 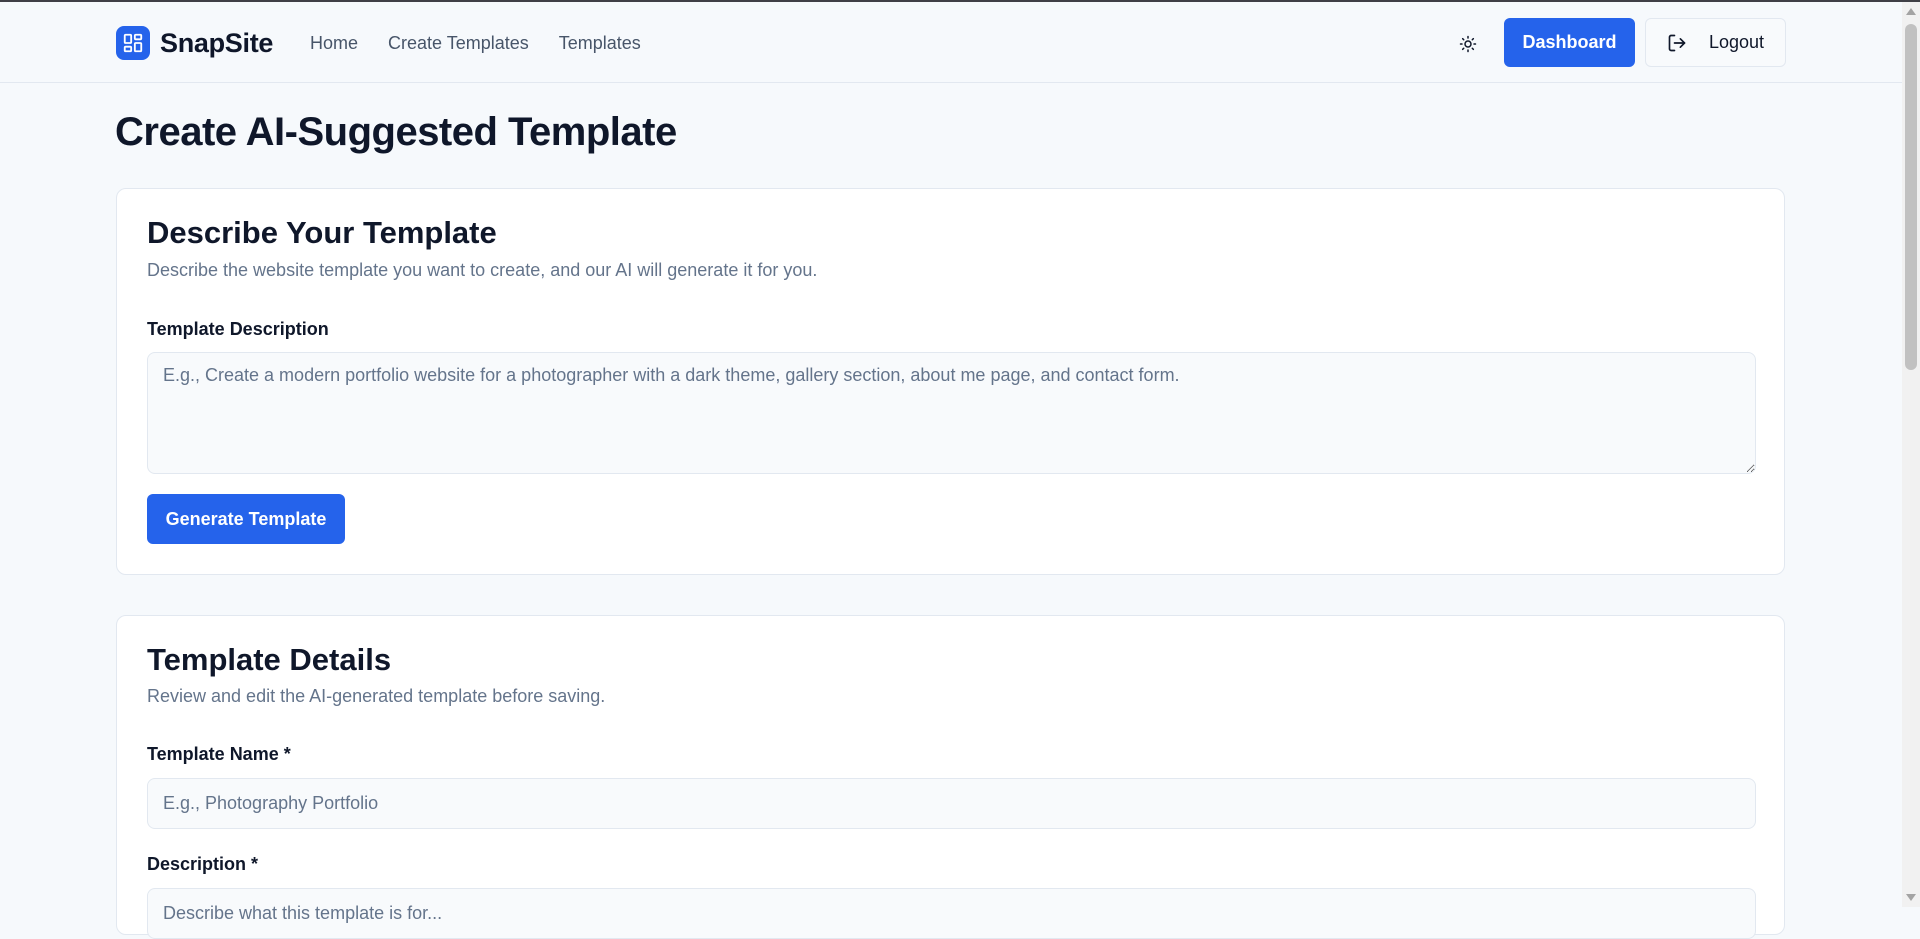 What do you see at coordinates (1911, 897) in the screenshot?
I see `scroll-down-arrow-icon` at bounding box center [1911, 897].